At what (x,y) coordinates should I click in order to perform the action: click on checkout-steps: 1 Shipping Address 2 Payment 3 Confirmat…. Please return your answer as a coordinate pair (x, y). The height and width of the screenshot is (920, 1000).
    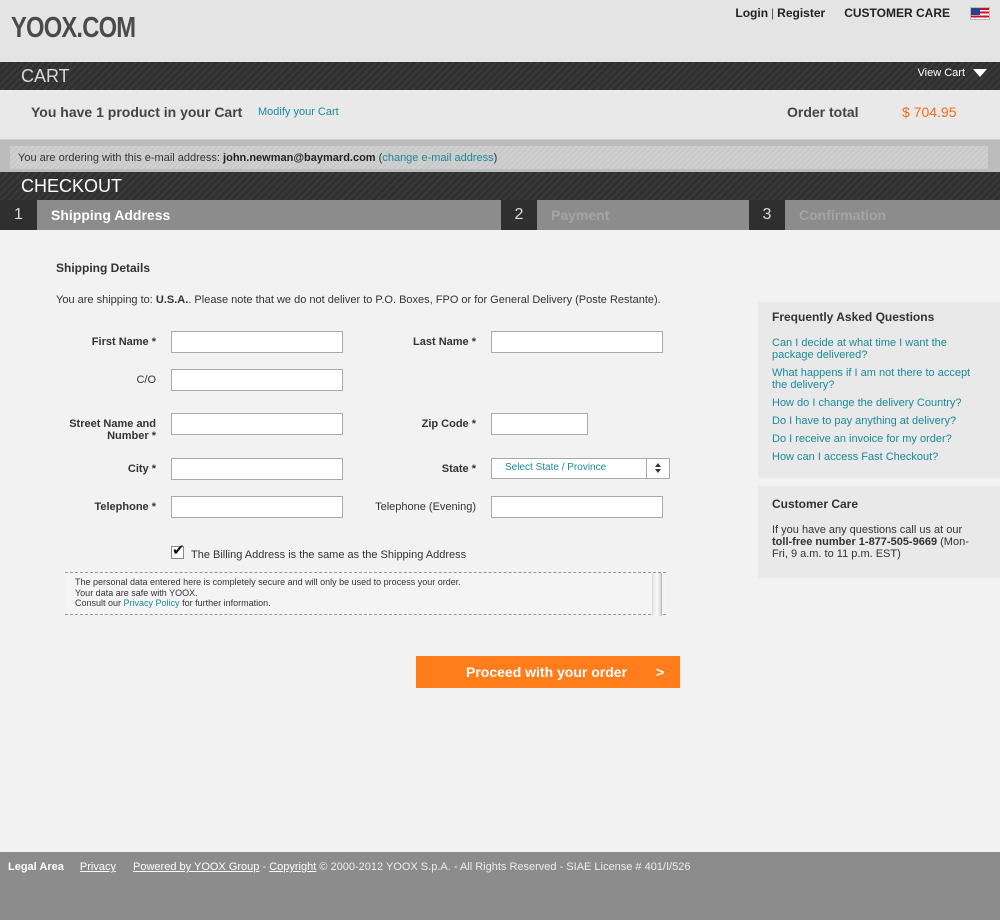
    Looking at the image, I should click on (500, 215).